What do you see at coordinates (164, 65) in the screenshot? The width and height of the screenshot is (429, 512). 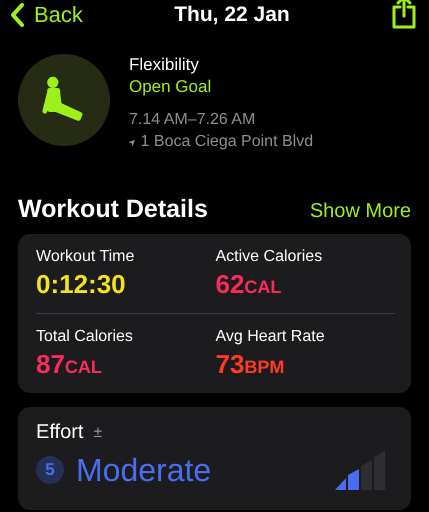 I see `workout-name: Flexibility` at bounding box center [164, 65].